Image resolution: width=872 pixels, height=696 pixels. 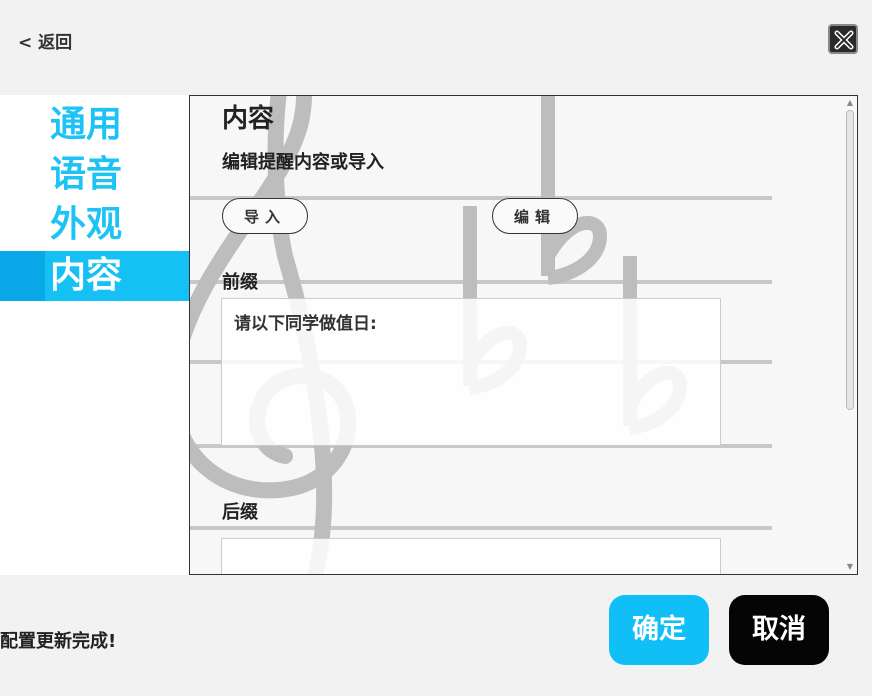 I want to click on vertical-scrollbar: ▲ ▼, so click(x=850, y=335).